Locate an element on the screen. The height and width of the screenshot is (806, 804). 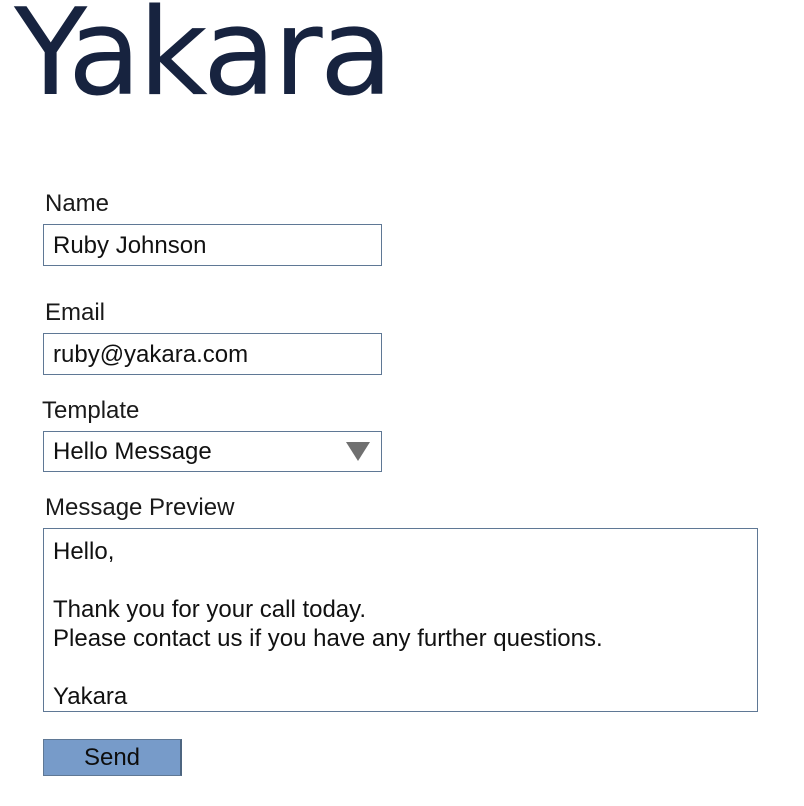
email-field: ruby@yakara.com is located at coordinates (212, 354).